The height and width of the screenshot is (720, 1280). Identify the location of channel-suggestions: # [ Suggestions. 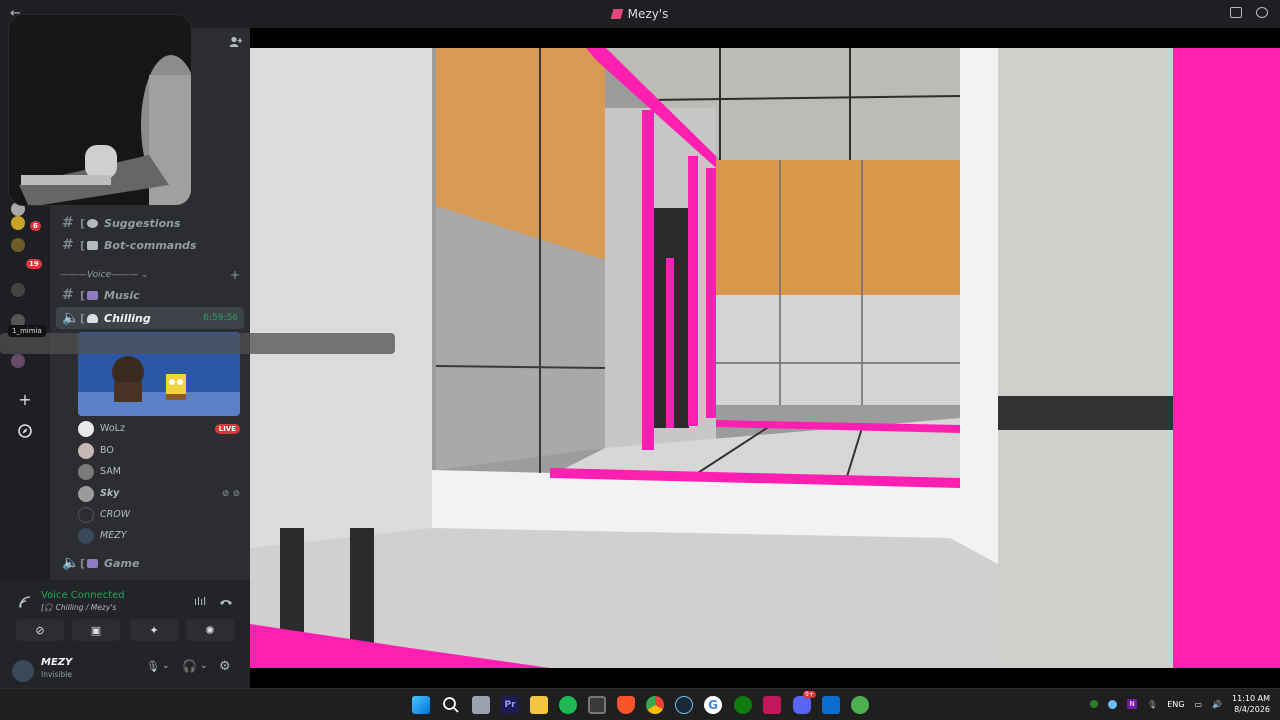
(150, 223).